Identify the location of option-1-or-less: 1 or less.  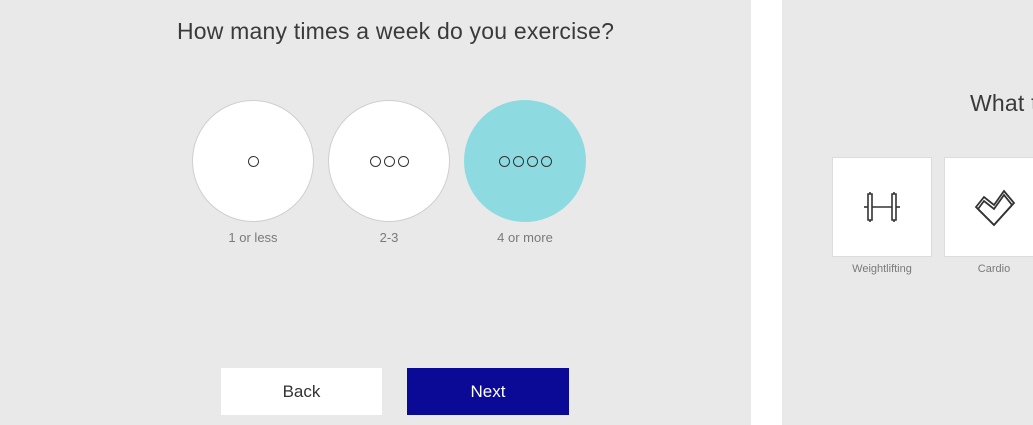
(253, 172).